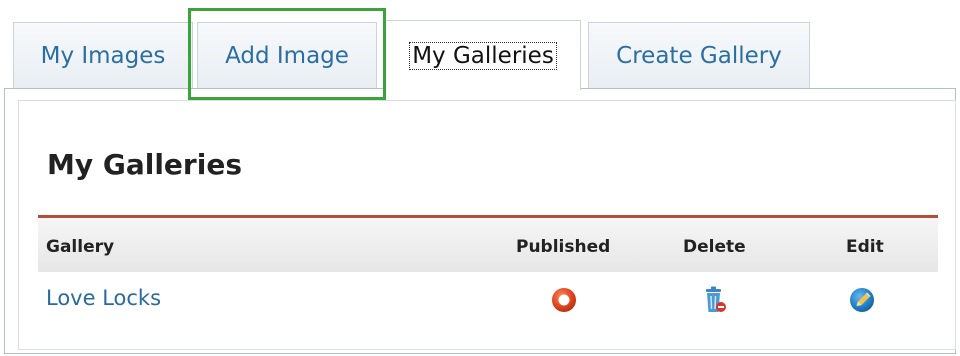 The image size is (960, 356). What do you see at coordinates (488, 299) in the screenshot?
I see `table-row: Love Locks` at bounding box center [488, 299].